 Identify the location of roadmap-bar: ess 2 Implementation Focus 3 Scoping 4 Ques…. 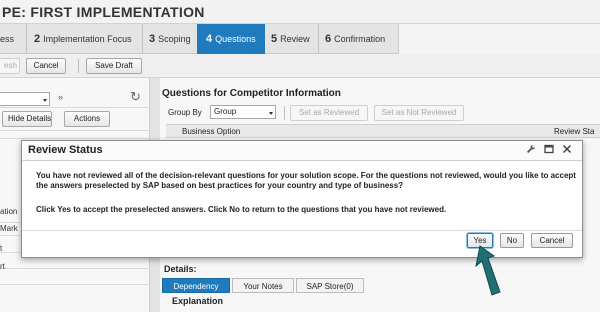
(300, 39).